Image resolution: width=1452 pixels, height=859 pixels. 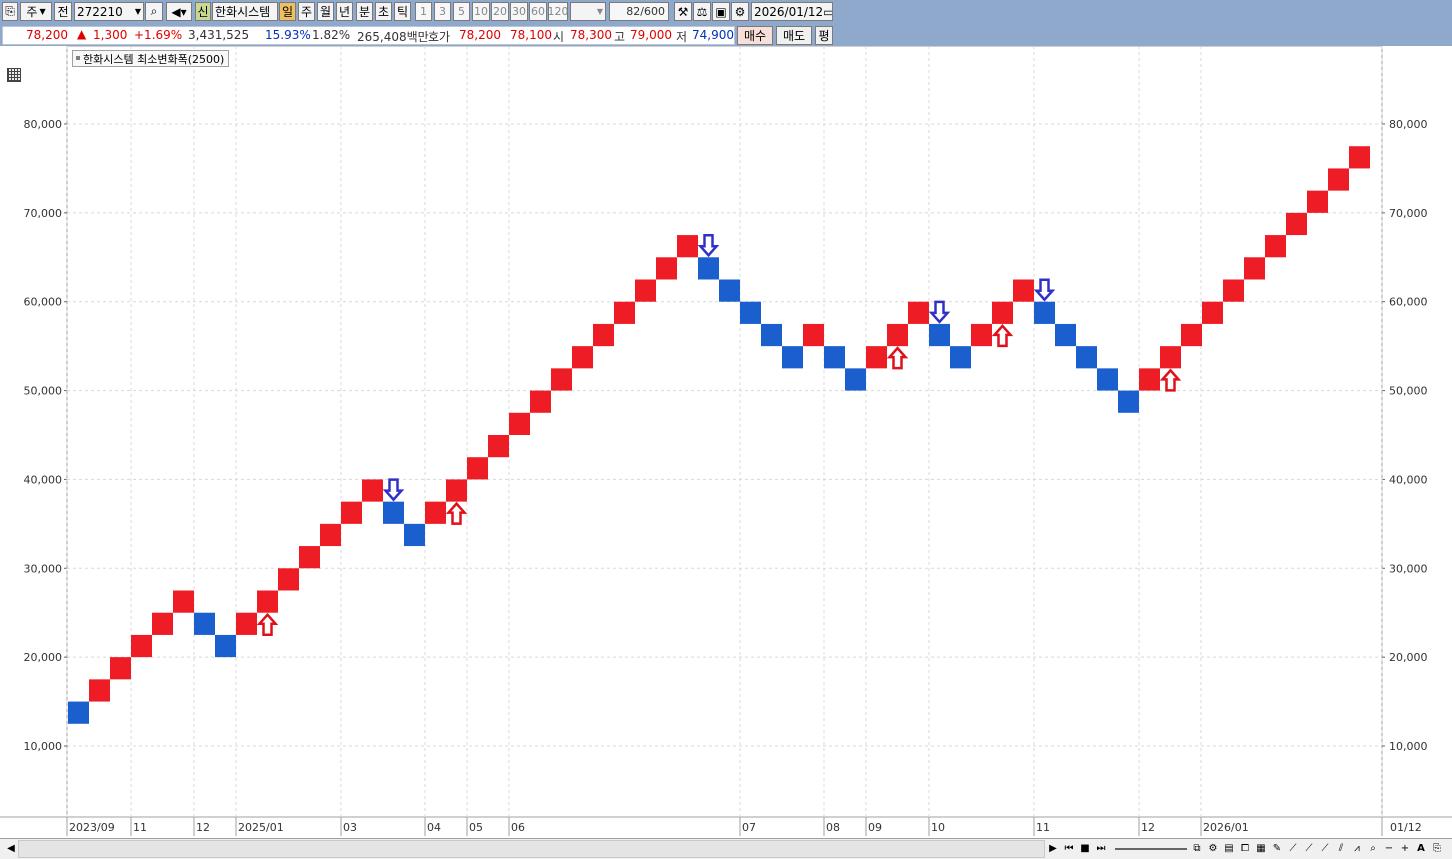 What do you see at coordinates (439, 37) in the screenshot?
I see `hoga-label: 호가` at bounding box center [439, 37].